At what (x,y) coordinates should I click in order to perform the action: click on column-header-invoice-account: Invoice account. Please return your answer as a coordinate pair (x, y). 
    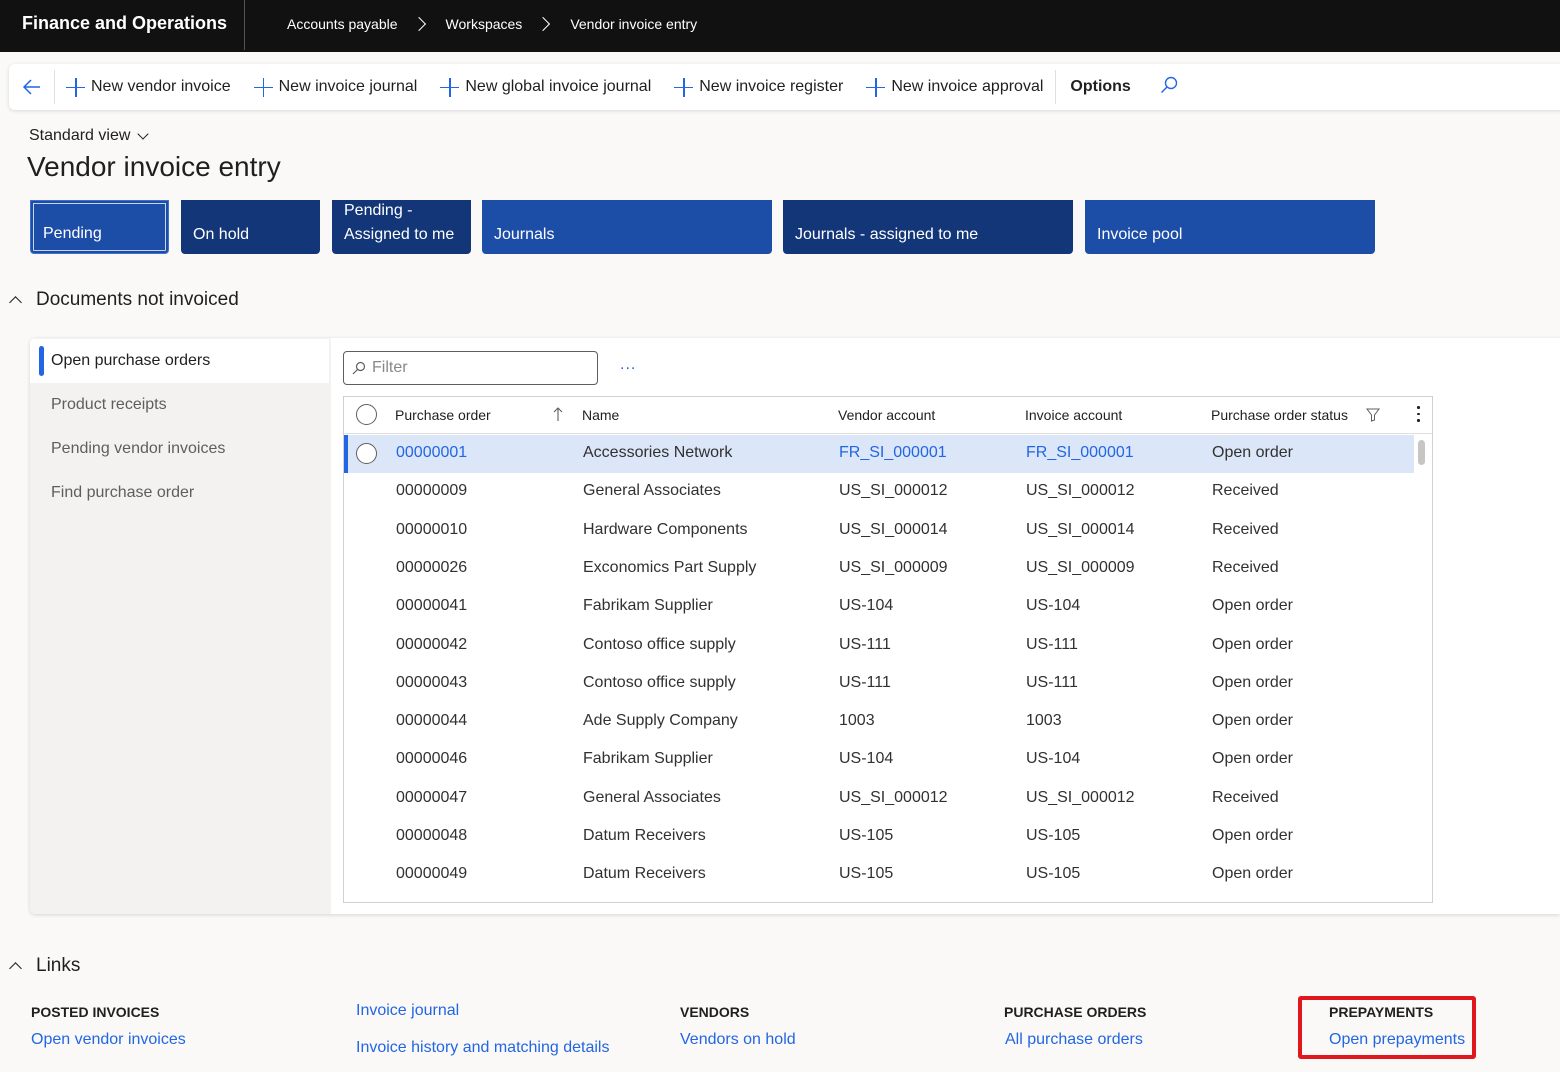
    Looking at the image, I should click on (1073, 415).